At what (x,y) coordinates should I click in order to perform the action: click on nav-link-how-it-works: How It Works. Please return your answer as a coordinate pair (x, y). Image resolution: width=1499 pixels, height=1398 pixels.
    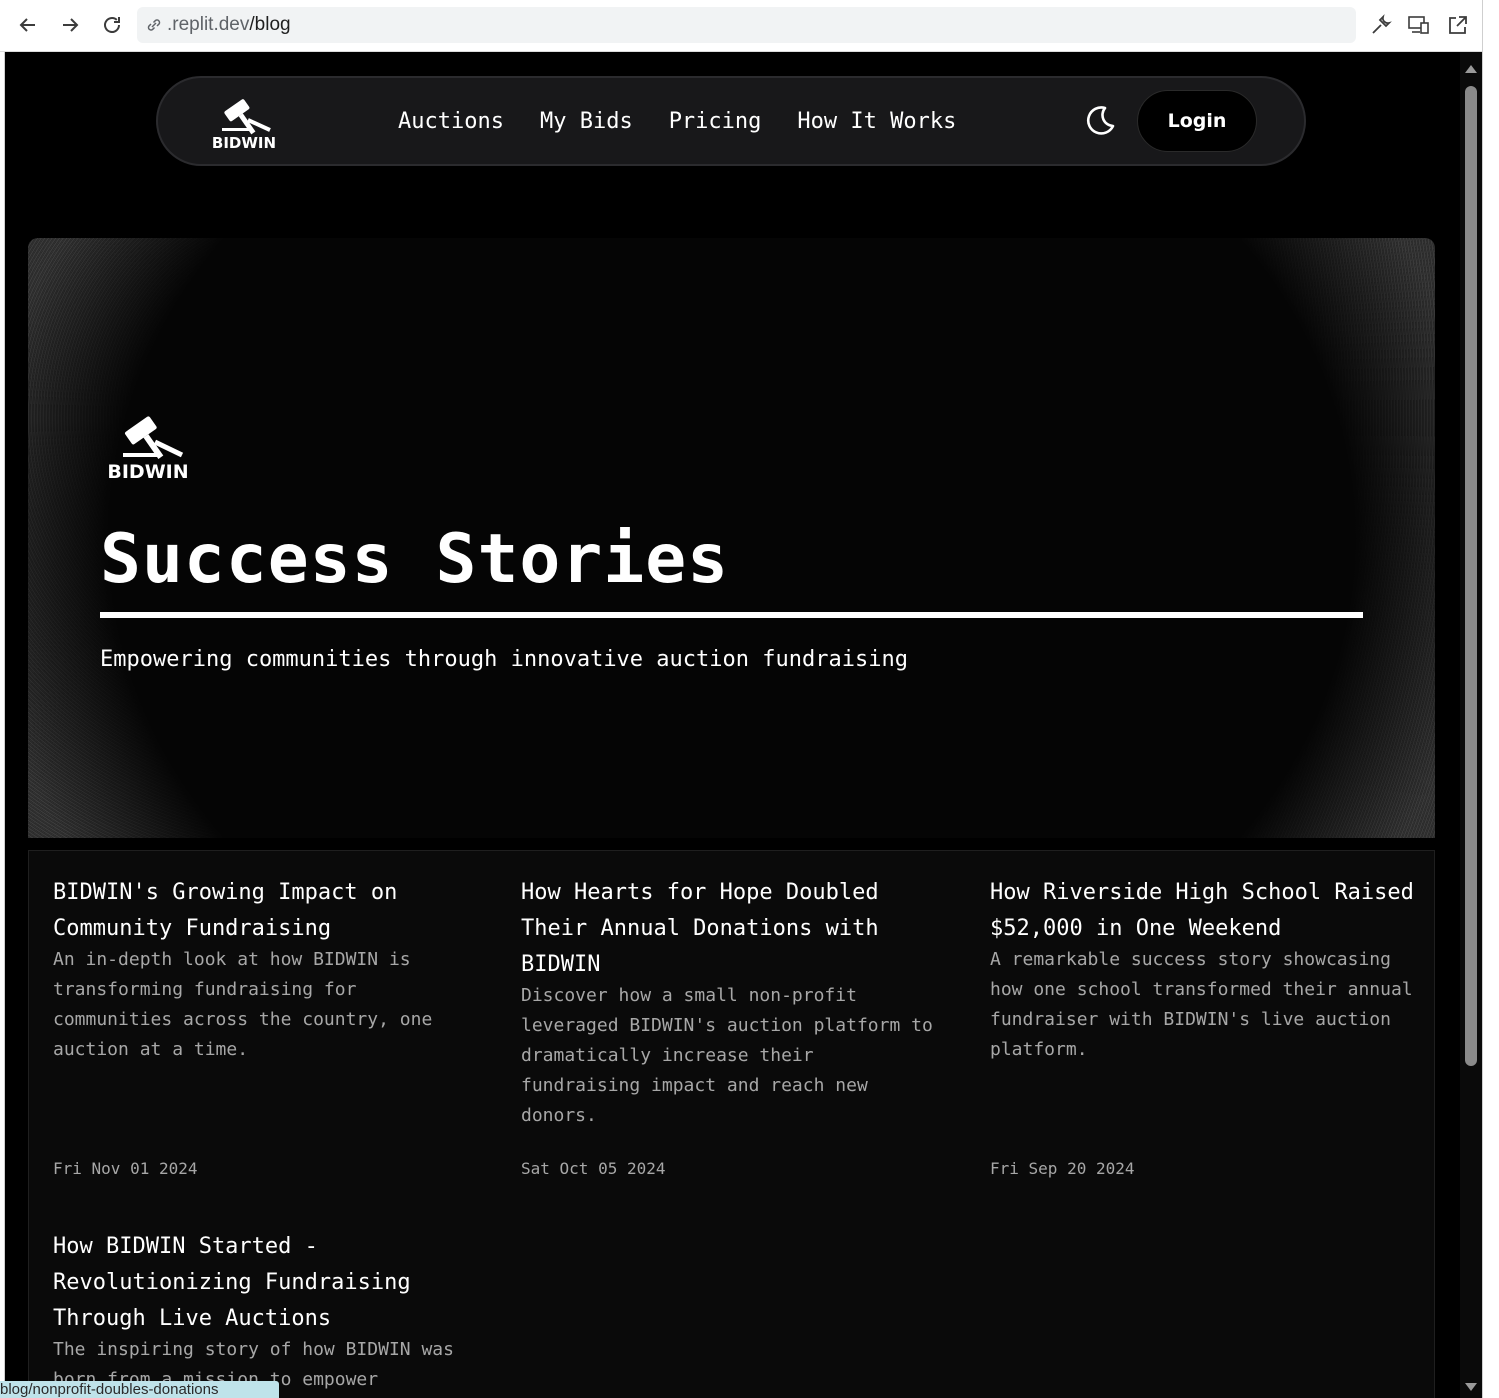
    Looking at the image, I should click on (876, 121).